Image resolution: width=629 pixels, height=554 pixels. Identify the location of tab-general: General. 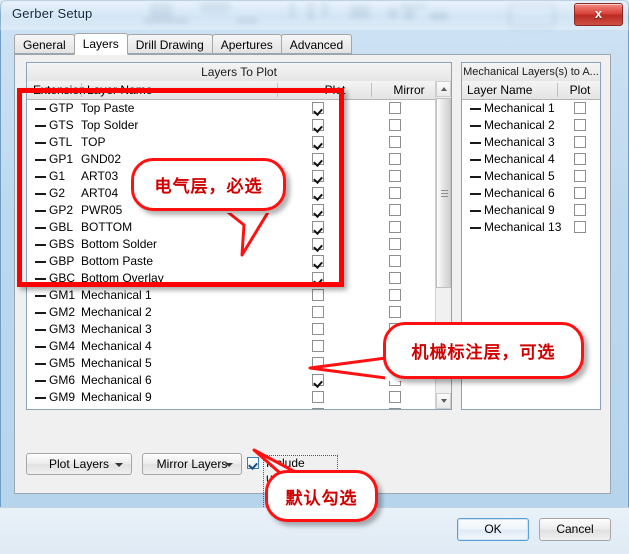
(44, 44).